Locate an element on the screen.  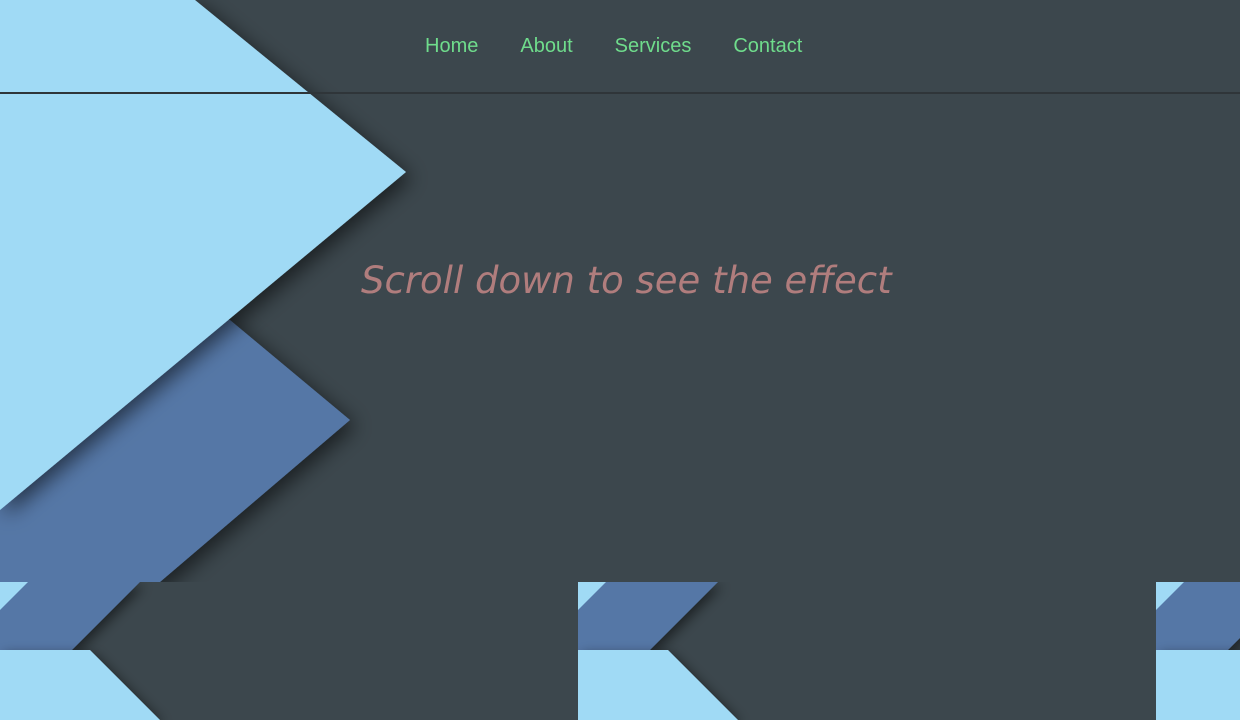
top-navbar: Home About Services Contact is located at coordinates (620, 47).